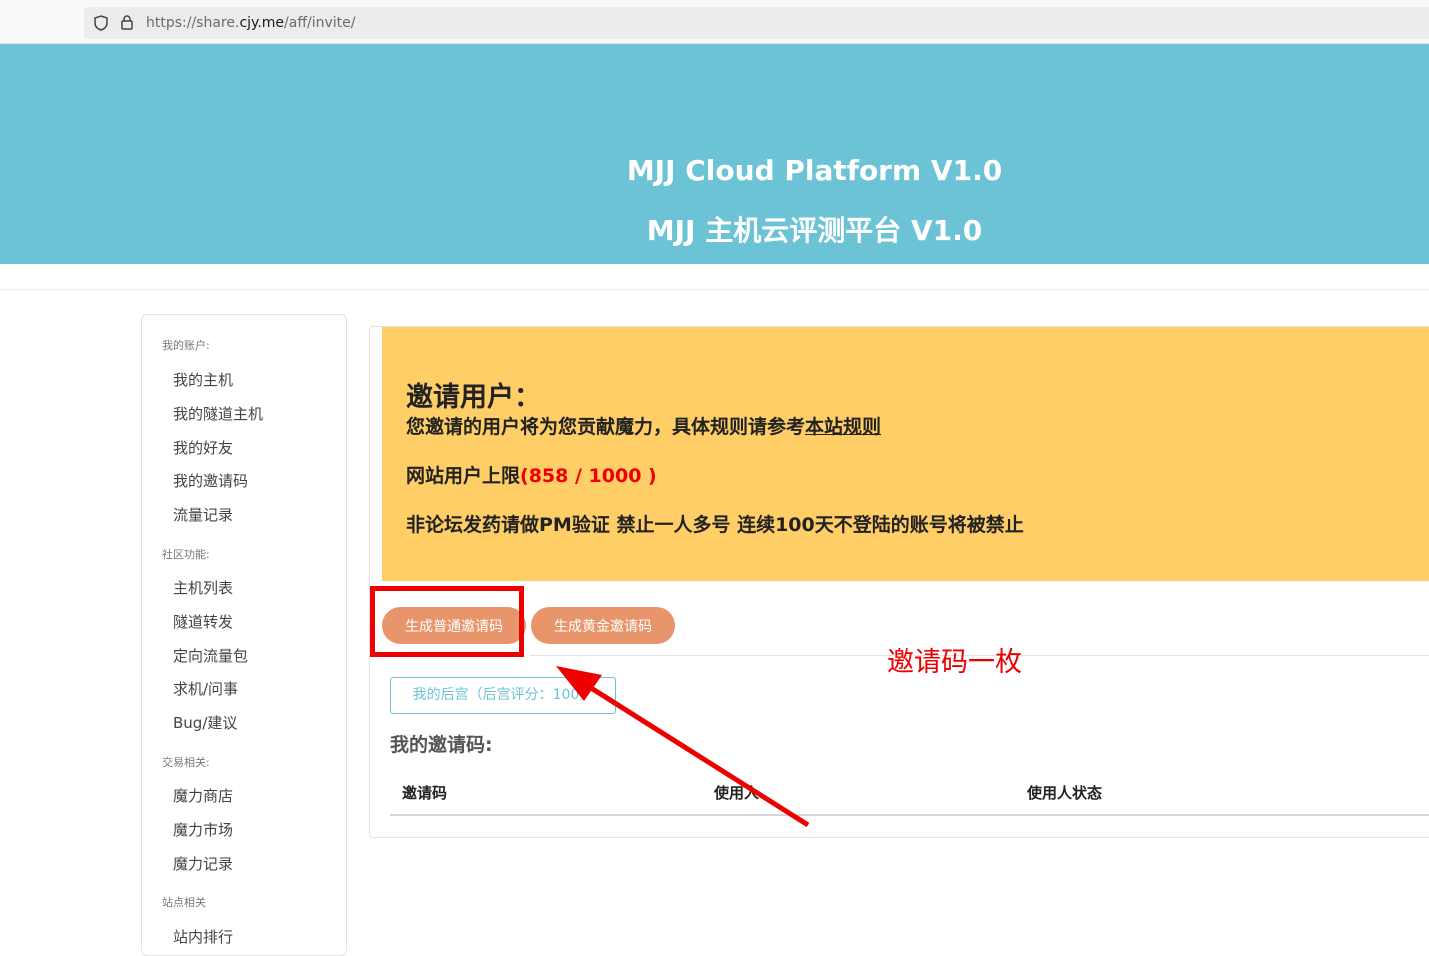  What do you see at coordinates (1065, 793) in the screenshot?
I see `column-header-user-status: 使用人状态` at bounding box center [1065, 793].